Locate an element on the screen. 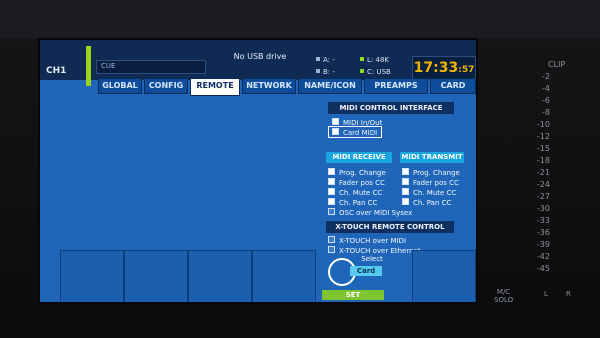 This screenshot has width=600, height=338. receive-prog-change: Prog. Change is located at coordinates (357, 172).